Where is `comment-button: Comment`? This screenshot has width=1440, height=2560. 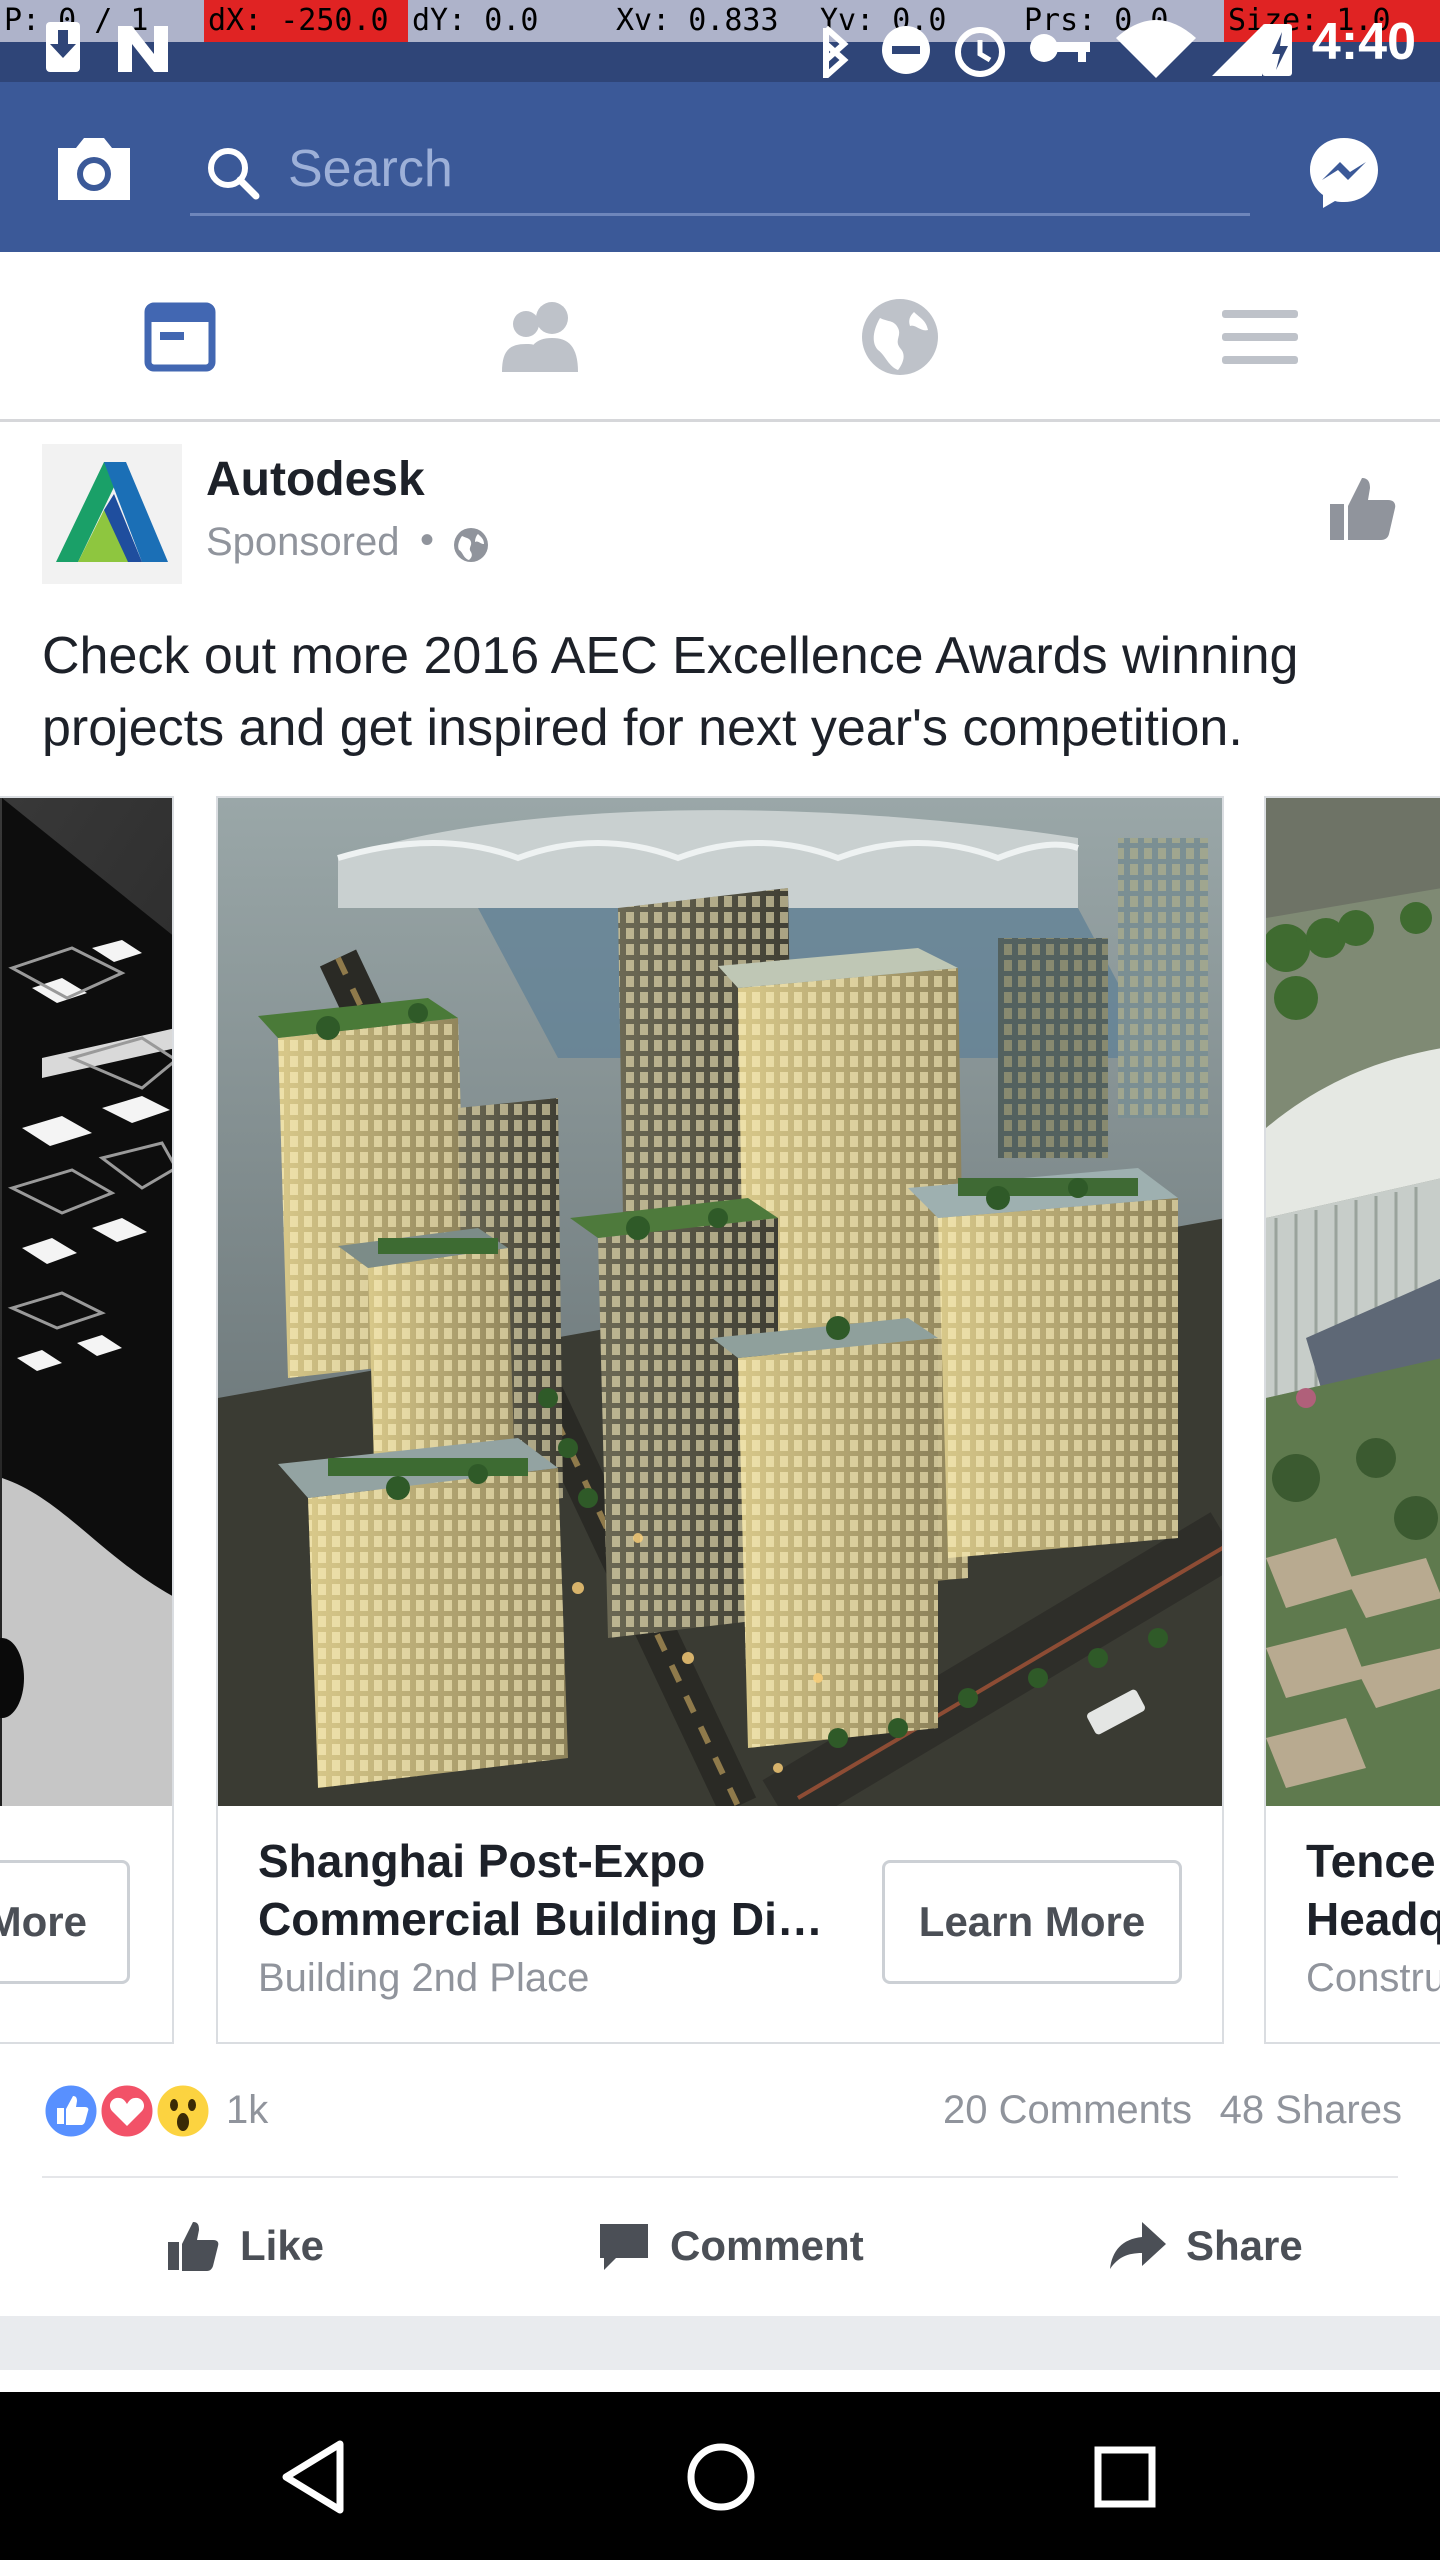 comment-button: Comment is located at coordinates (730, 2246).